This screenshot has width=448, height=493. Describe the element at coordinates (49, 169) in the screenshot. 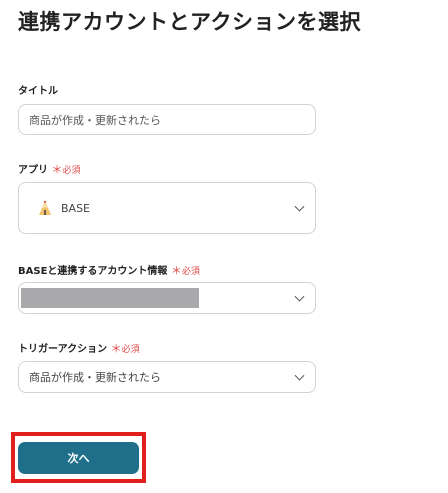

I see `app-field-label: アプリ ＊必須` at that location.